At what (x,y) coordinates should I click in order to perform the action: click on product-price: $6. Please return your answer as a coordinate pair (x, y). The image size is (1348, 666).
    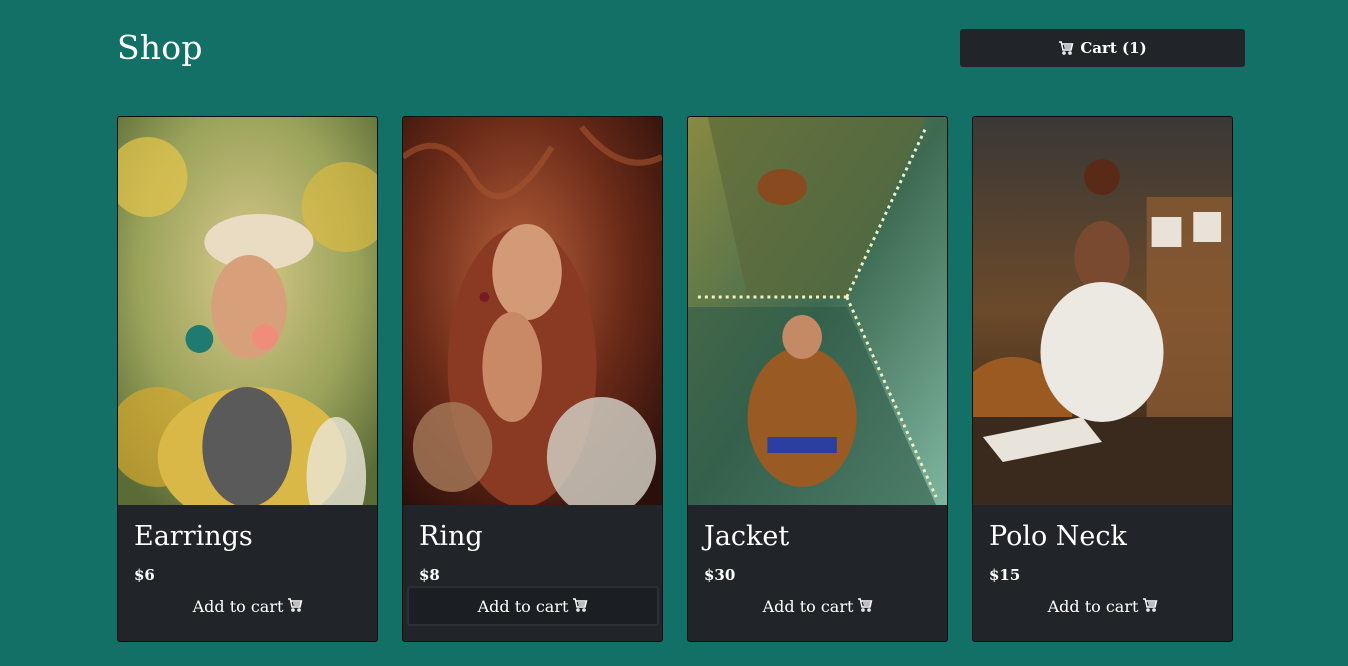
    Looking at the image, I should click on (144, 575).